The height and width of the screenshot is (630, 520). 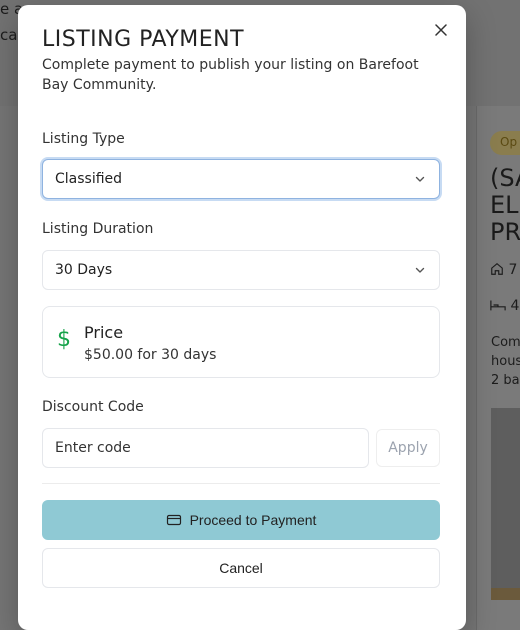 What do you see at coordinates (505, 178) in the screenshot?
I see `background-listing-title: (SA` at bounding box center [505, 178].